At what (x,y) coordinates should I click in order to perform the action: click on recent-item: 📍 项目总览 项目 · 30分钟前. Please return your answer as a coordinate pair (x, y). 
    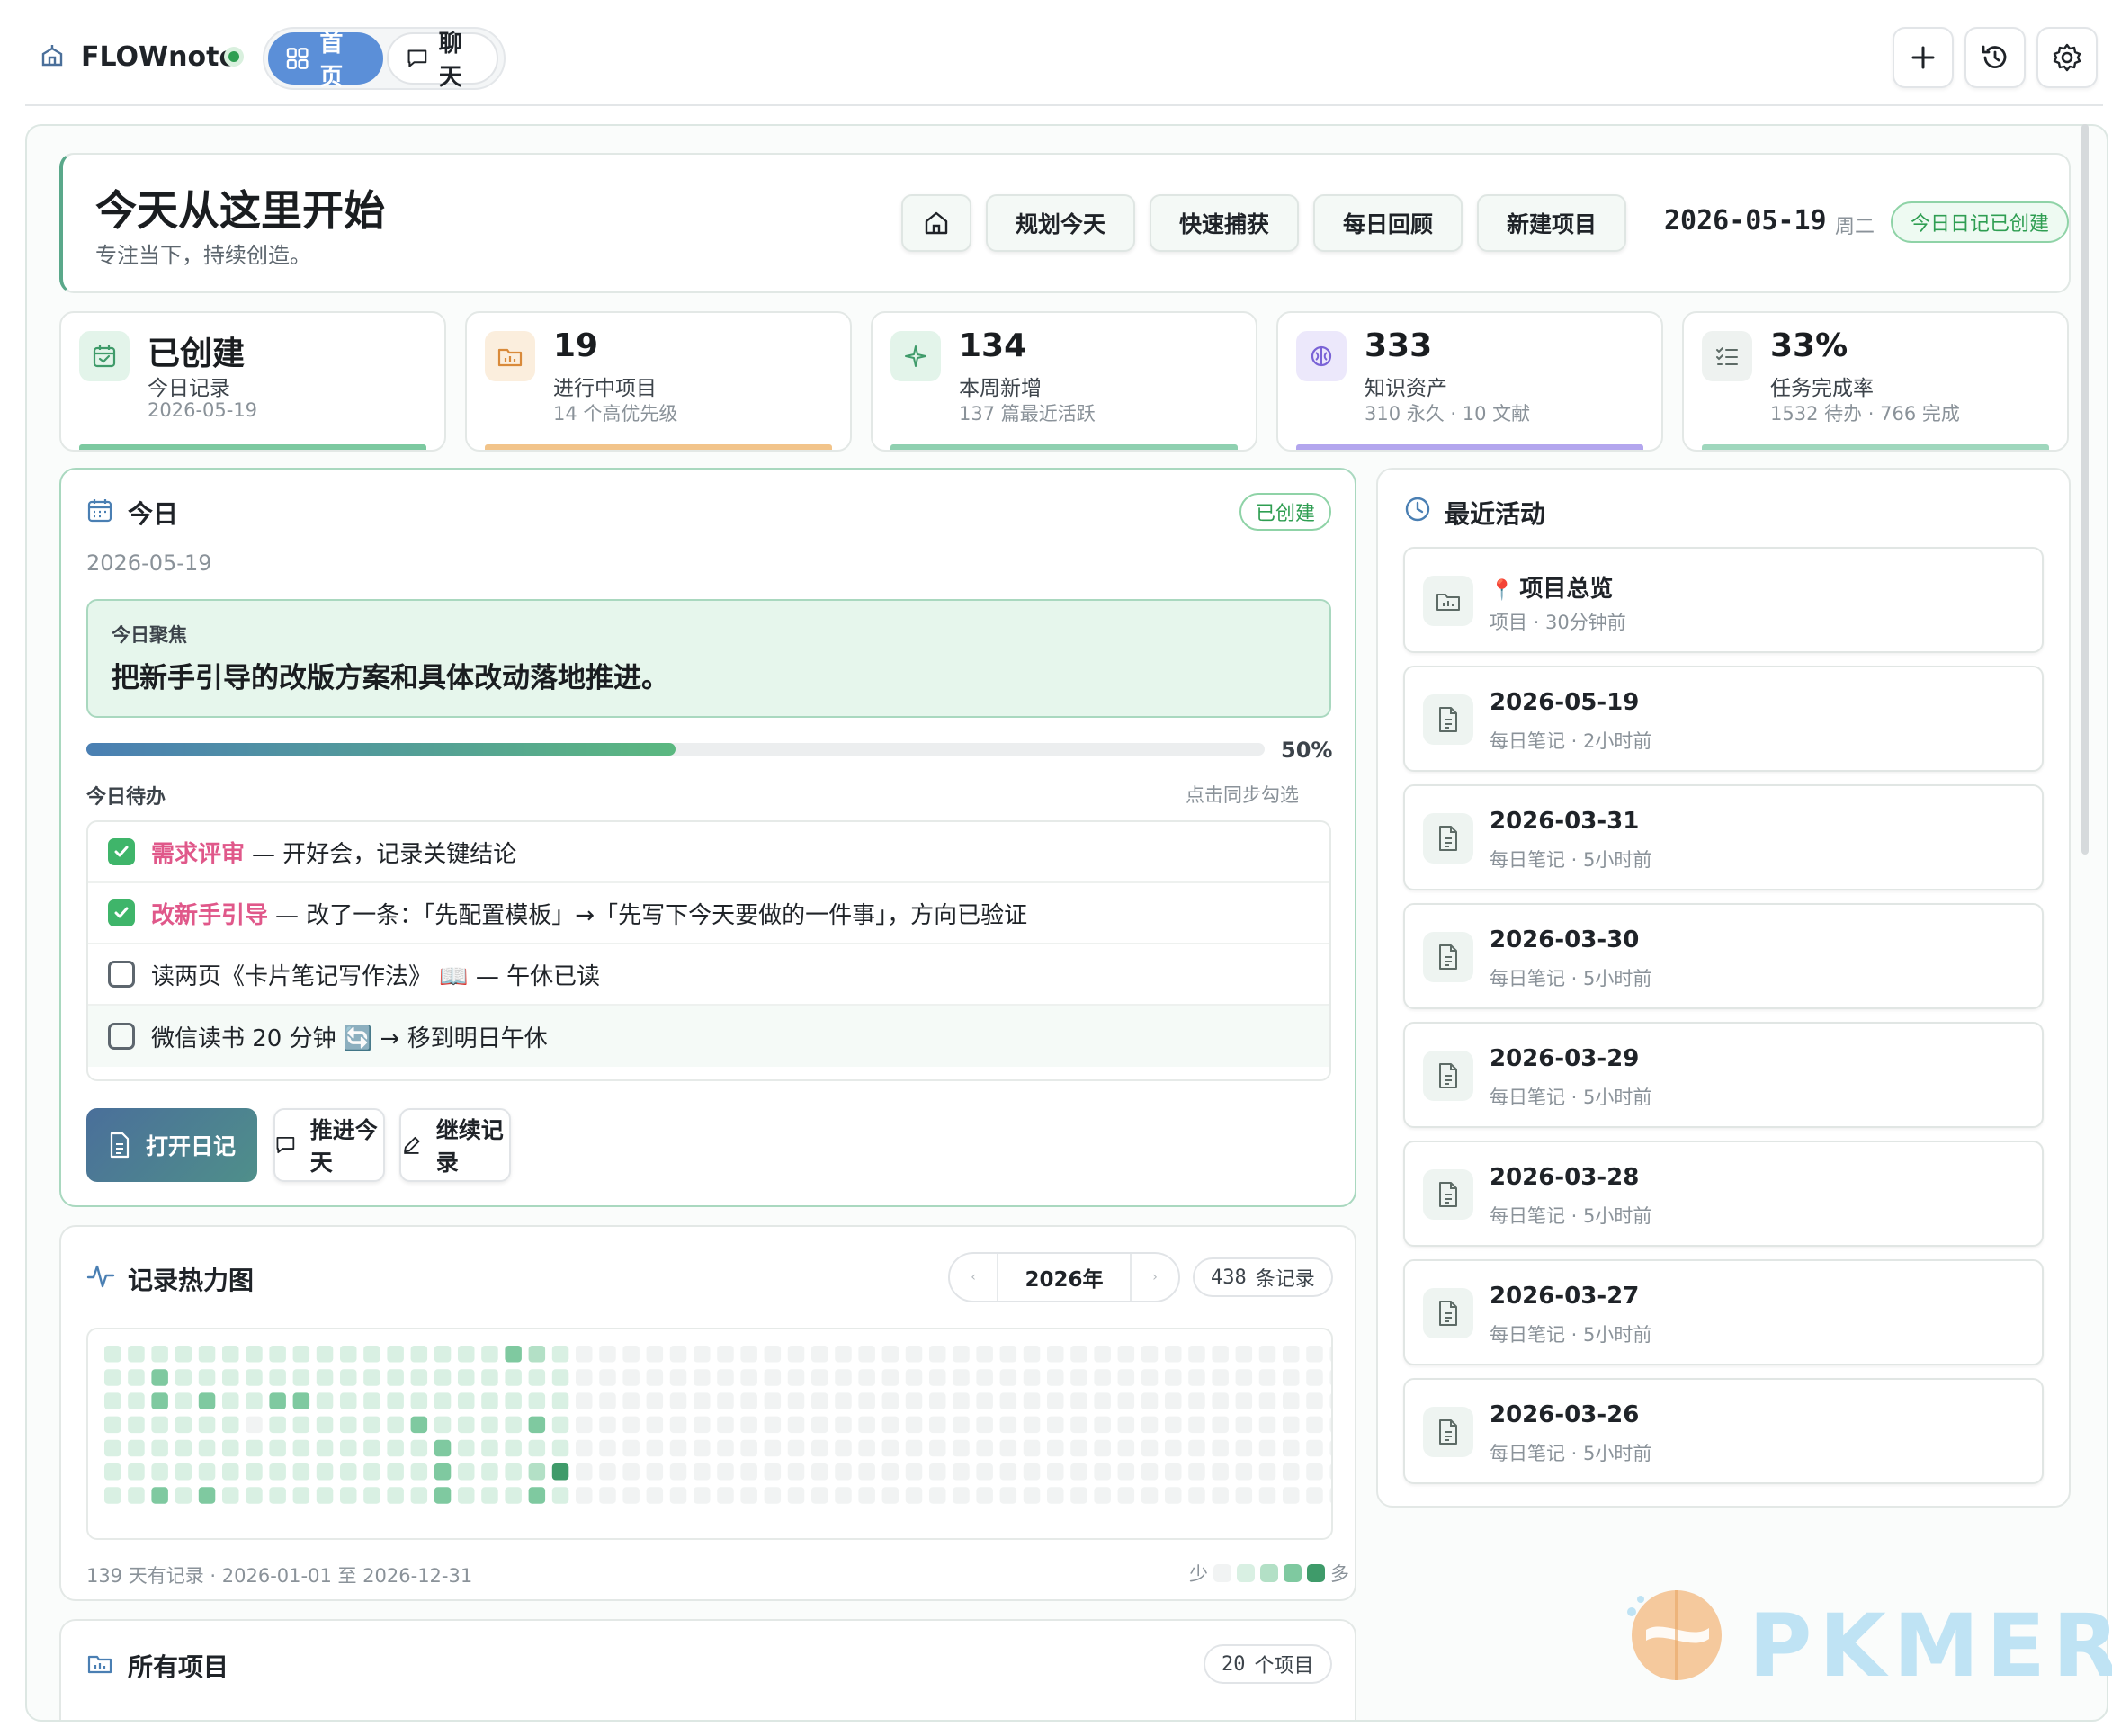
    Looking at the image, I should click on (1724, 600).